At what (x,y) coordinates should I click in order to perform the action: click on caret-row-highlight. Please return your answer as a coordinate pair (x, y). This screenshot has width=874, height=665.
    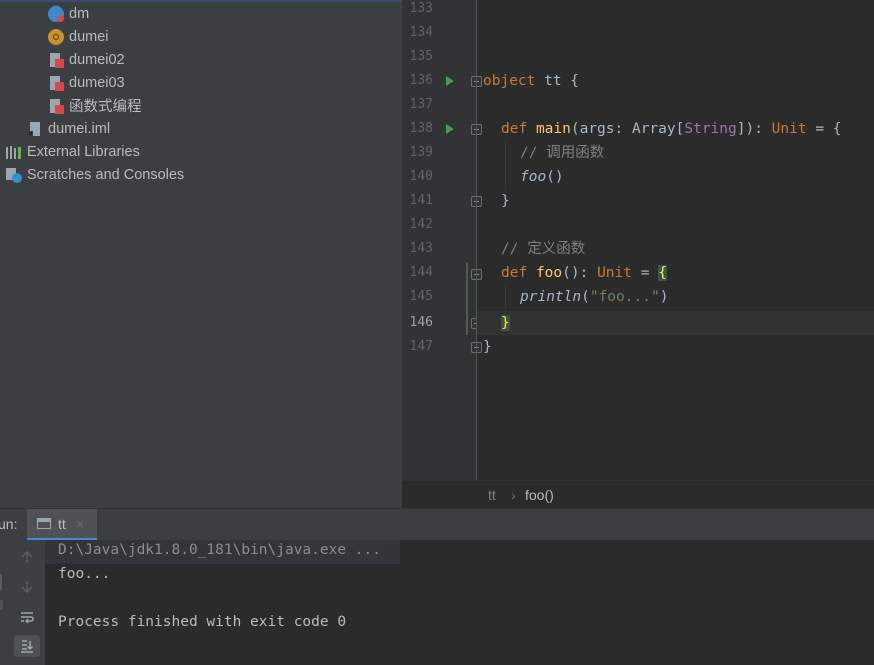
    Looking at the image, I should click on (675, 323).